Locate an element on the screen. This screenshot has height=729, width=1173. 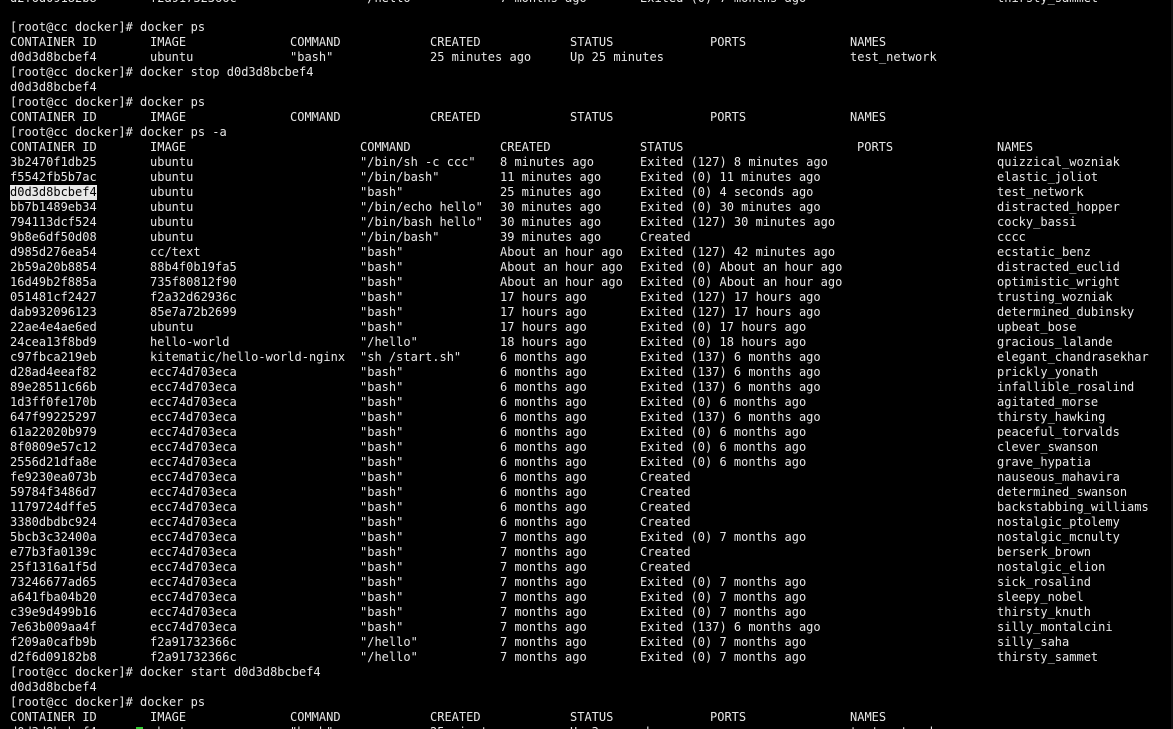
table-row-cell: nostalgic_ptolemy is located at coordinates (1058, 522).